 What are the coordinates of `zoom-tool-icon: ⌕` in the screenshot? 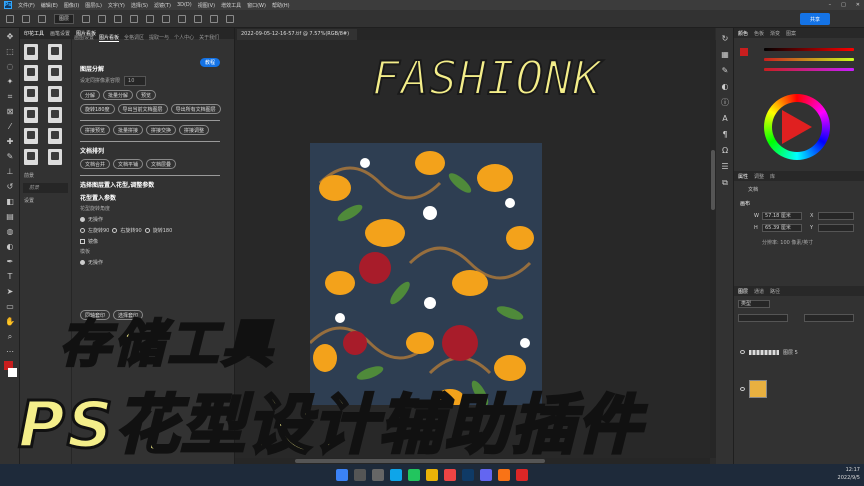 It's located at (10, 337).